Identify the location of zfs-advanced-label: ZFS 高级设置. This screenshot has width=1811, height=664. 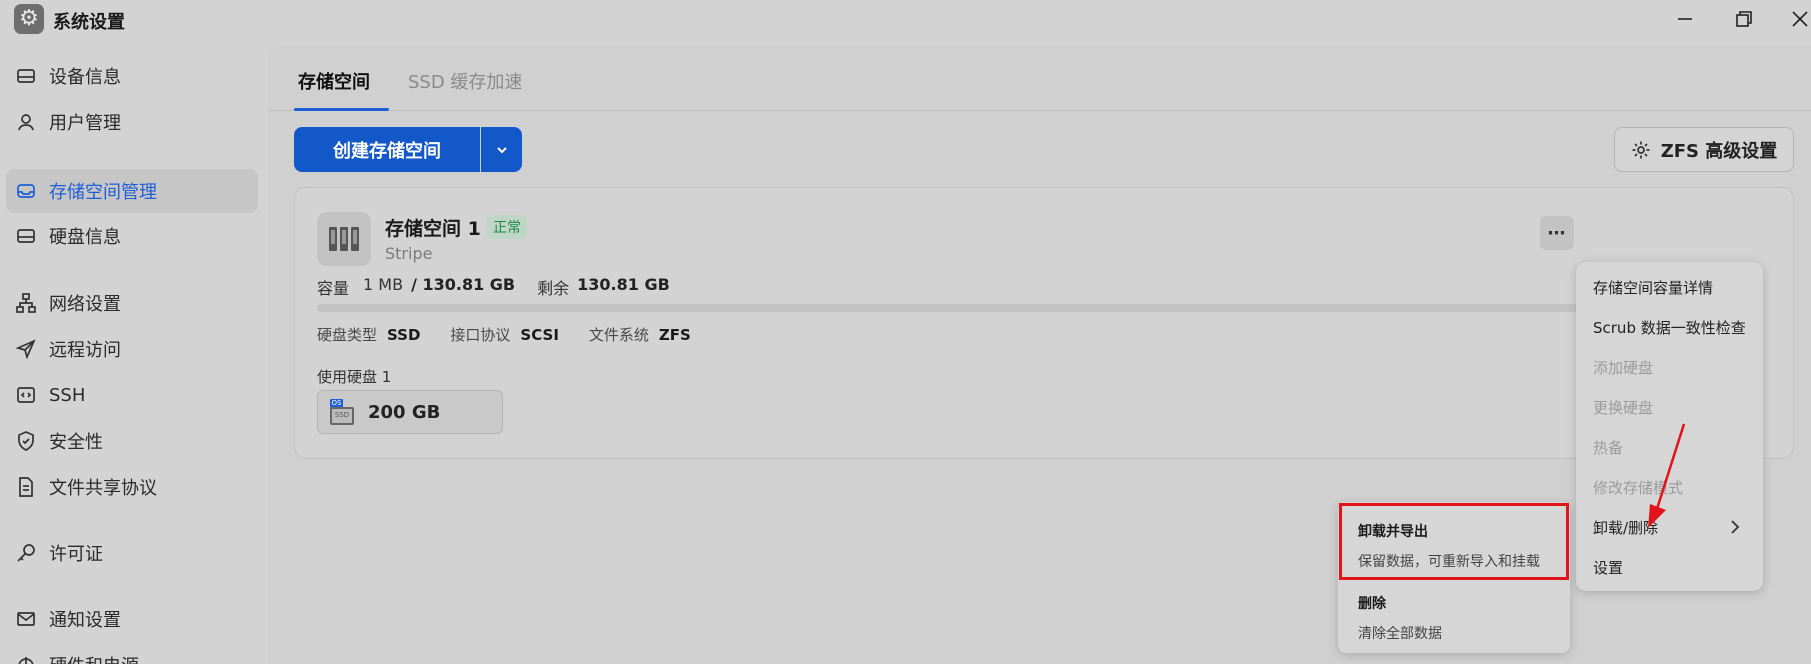
(1719, 151).